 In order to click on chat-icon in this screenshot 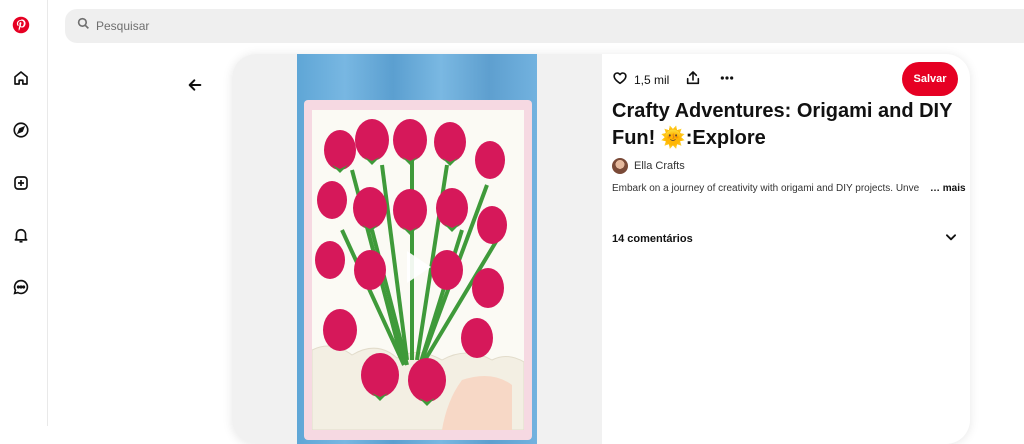, I will do `click(21, 287)`.